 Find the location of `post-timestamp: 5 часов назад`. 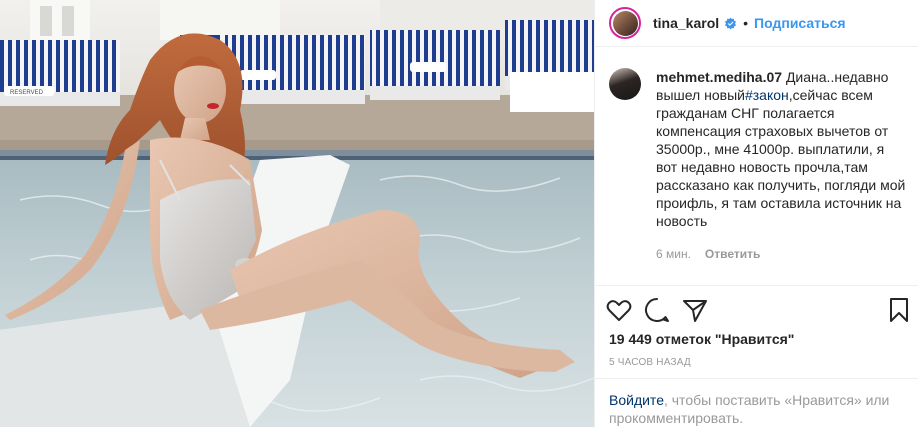

post-timestamp: 5 часов назад is located at coordinates (650, 362).